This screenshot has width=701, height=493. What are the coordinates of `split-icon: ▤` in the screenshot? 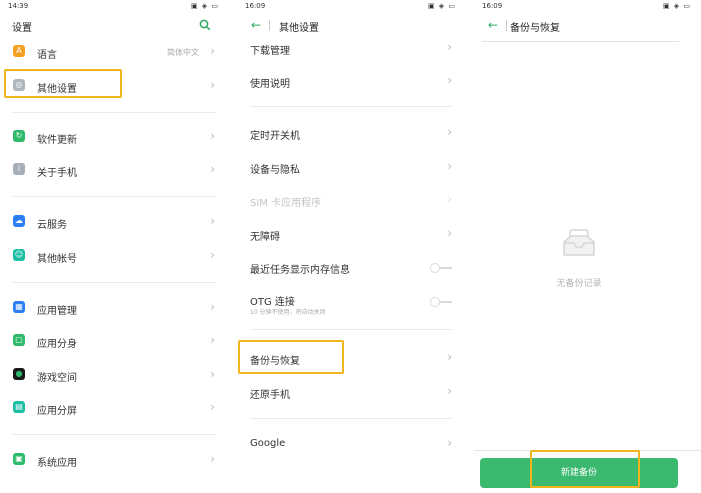 It's located at (19, 407).